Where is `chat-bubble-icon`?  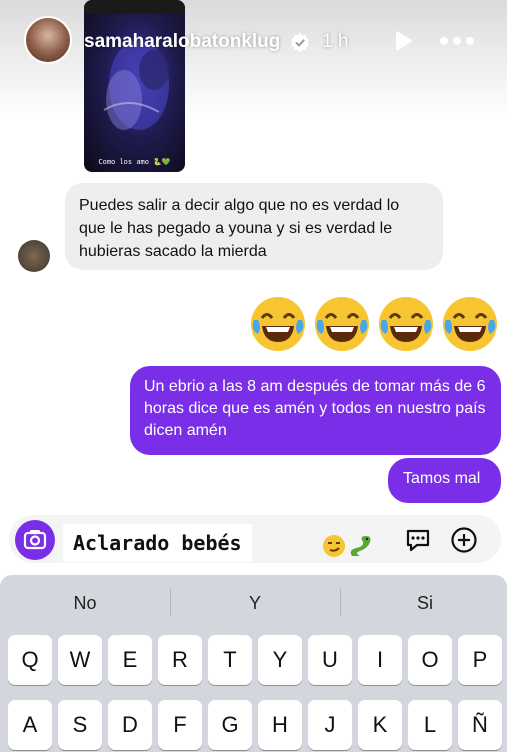 chat-bubble-icon is located at coordinates (418, 540).